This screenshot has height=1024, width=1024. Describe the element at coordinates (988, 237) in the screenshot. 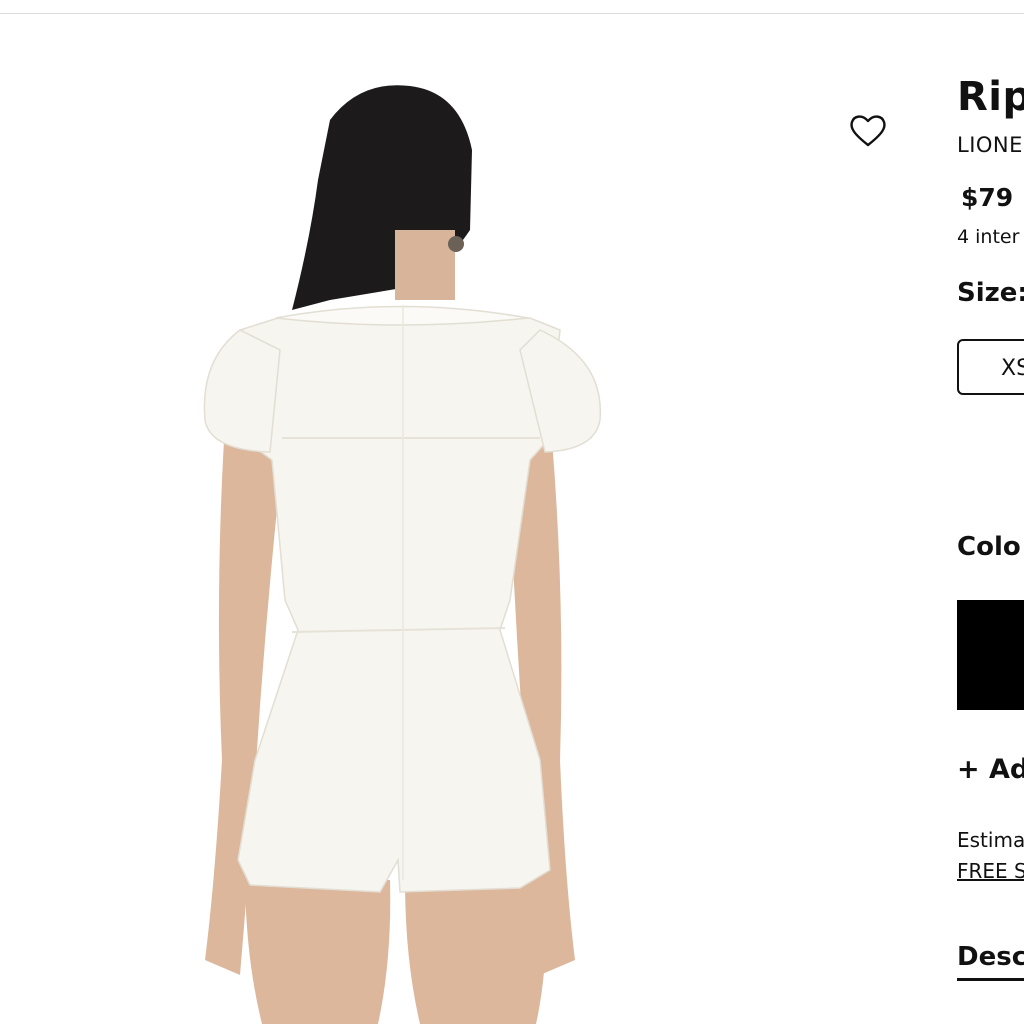

I see `installments-text: 4 inter` at that location.